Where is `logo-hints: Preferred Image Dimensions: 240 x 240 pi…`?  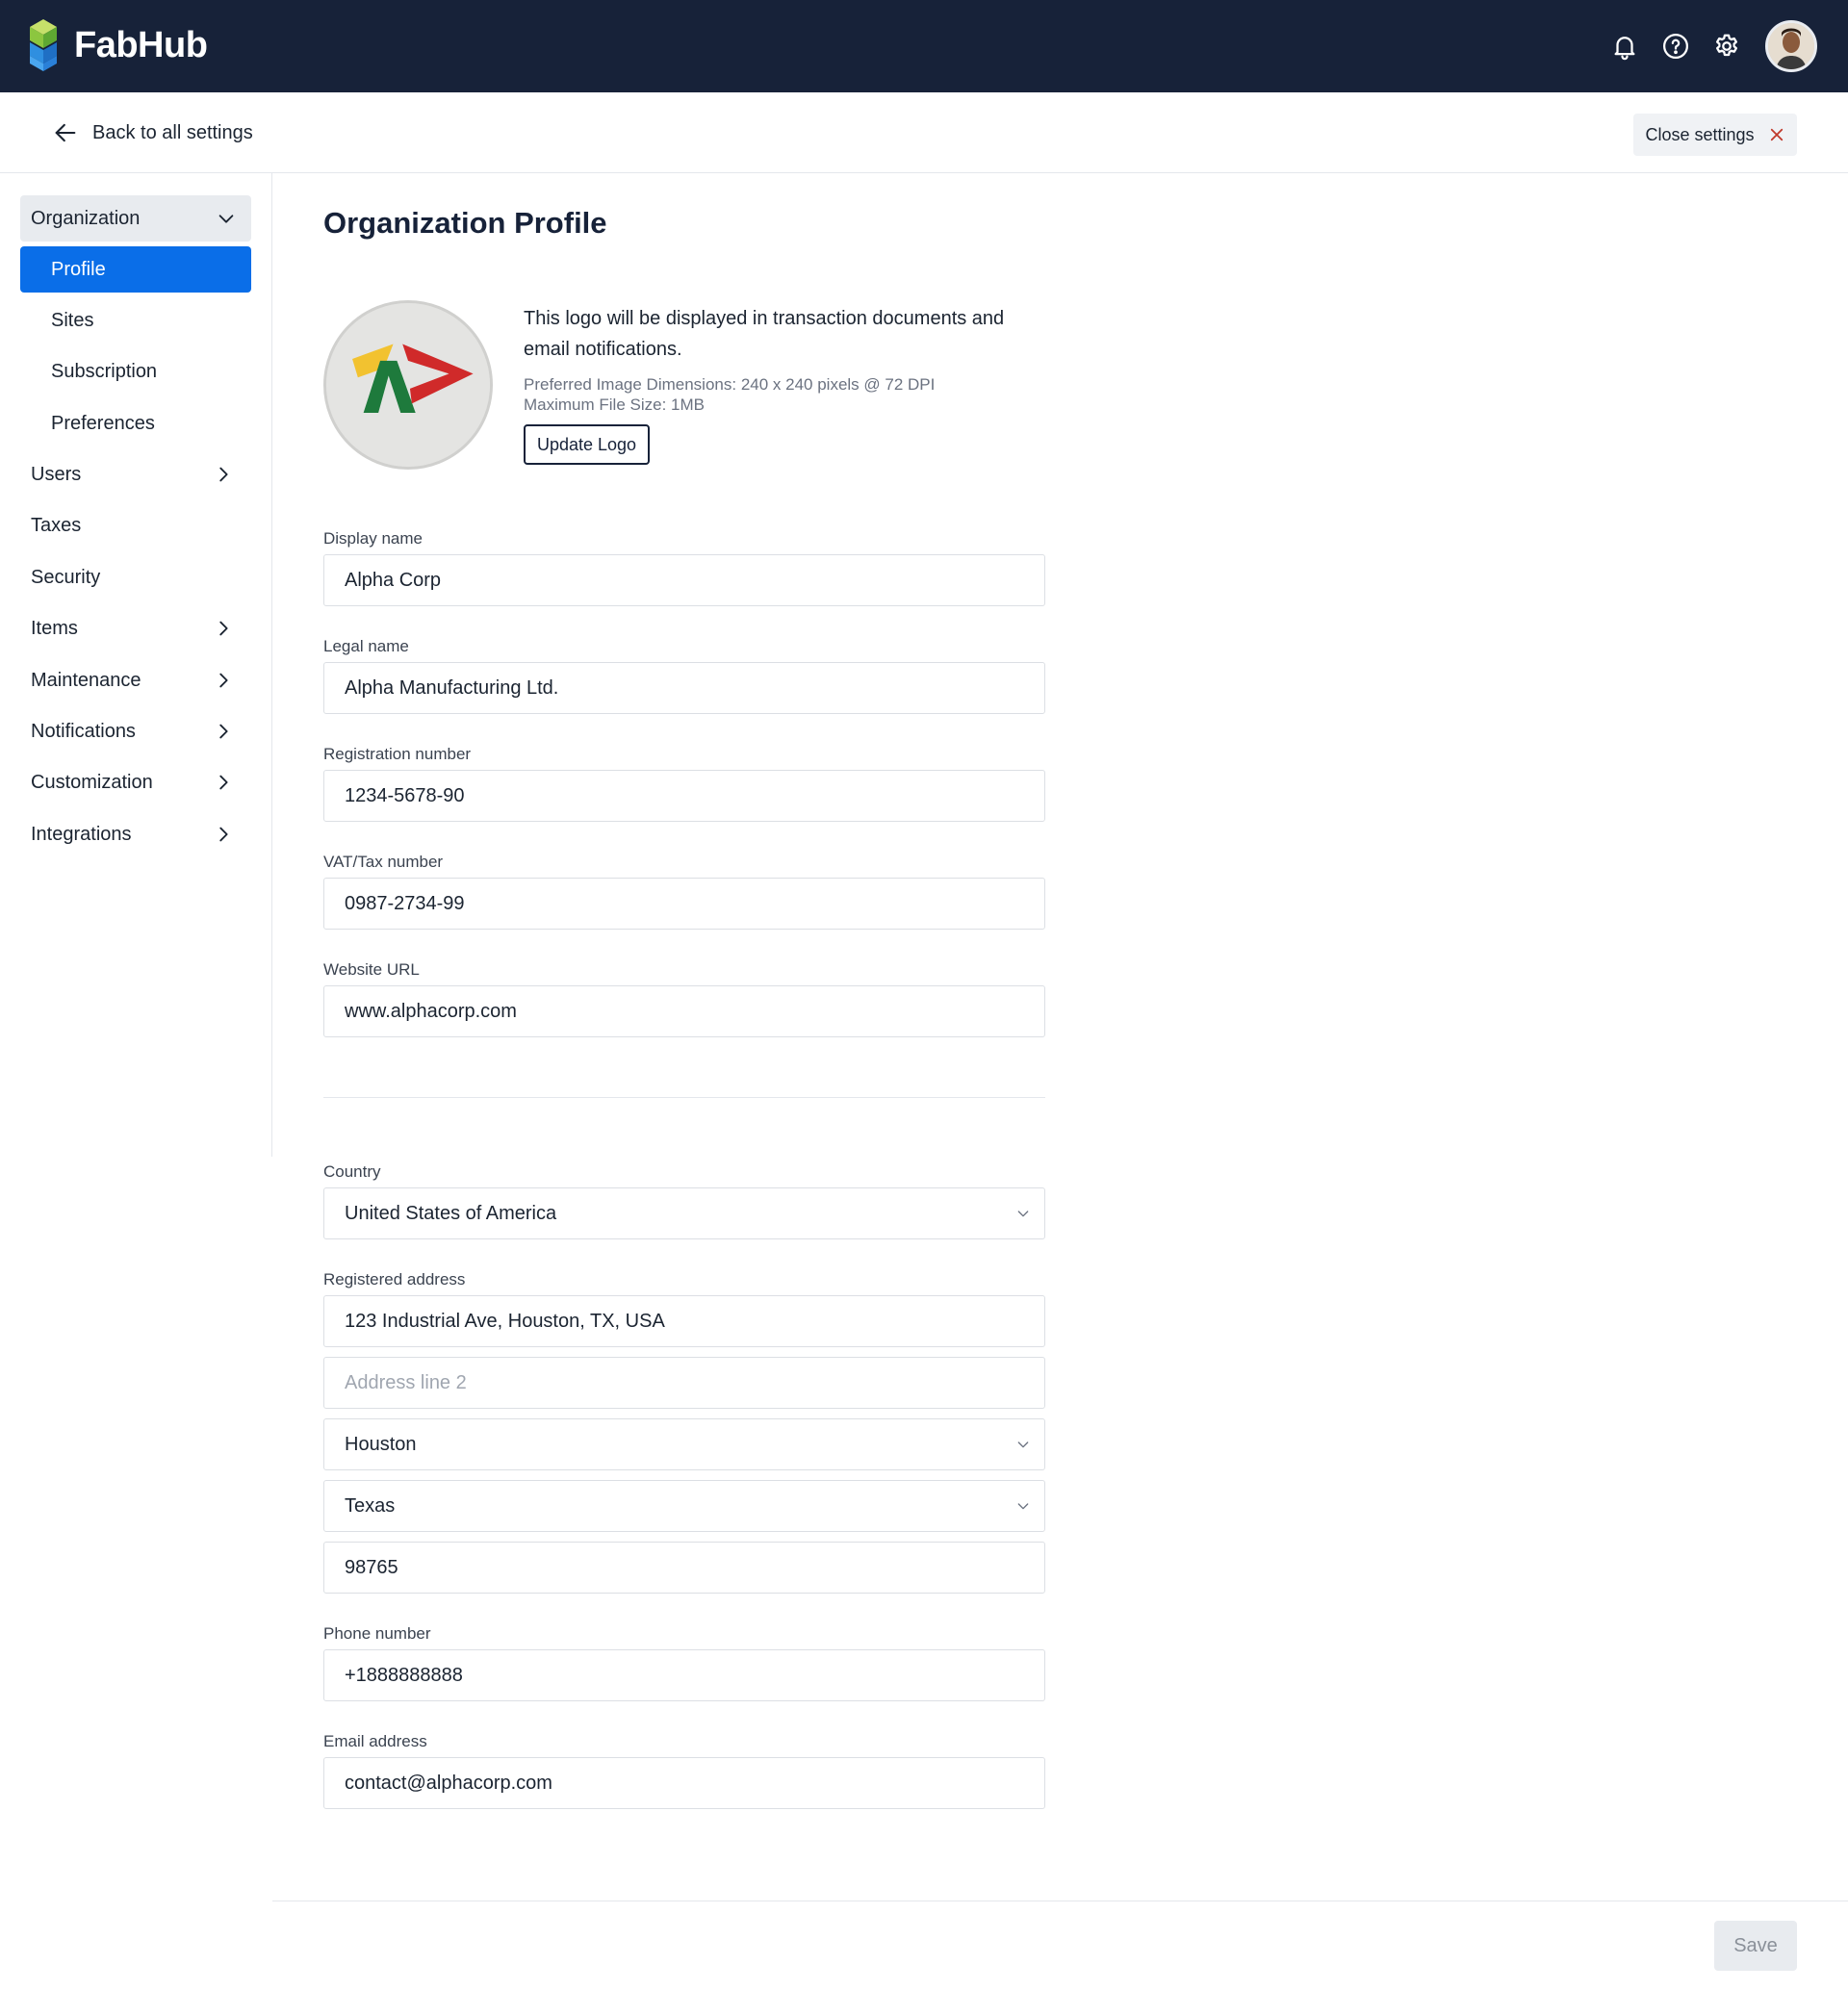 logo-hints: Preferred Image Dimensions: 240 x 240 pi… is located at coordinates (783, 394).